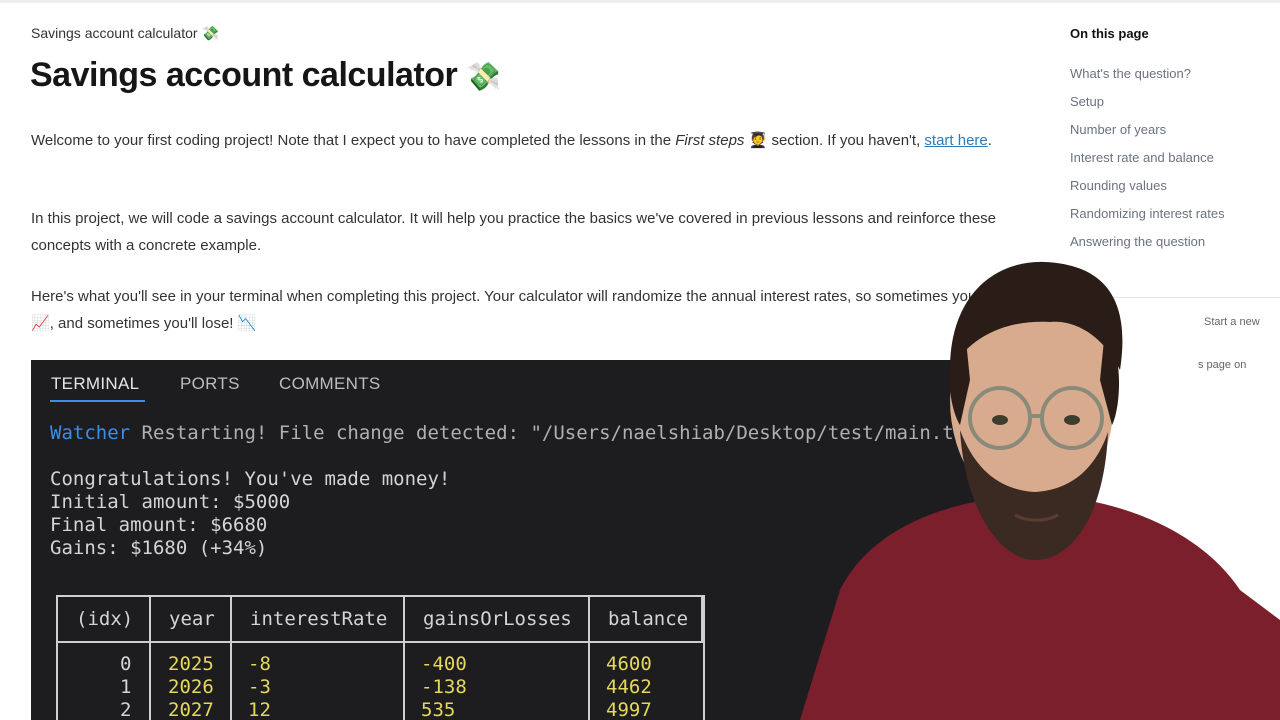 The height and width of the screenshot is (720, 1280). I want to click on toc-title: On this page, so click(1109, 33).